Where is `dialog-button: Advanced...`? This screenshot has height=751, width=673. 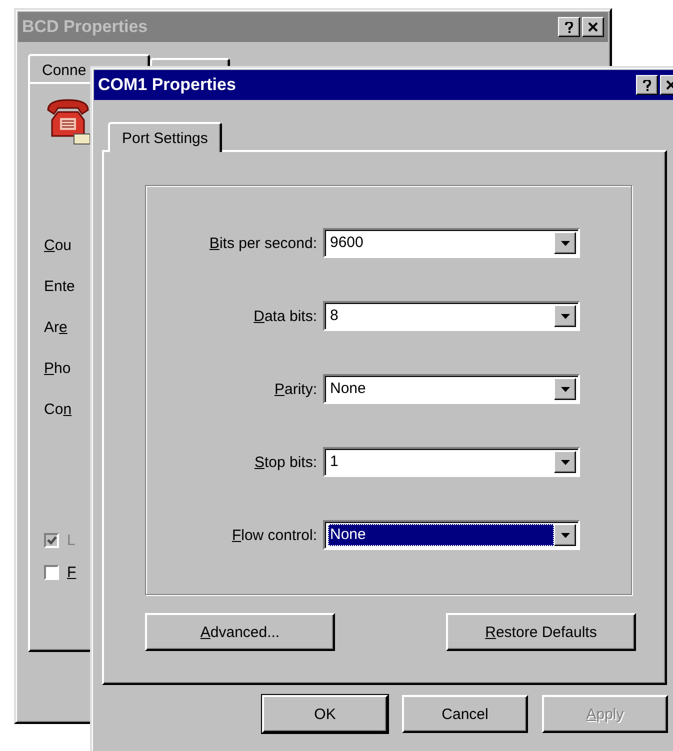 dialog-button: Advanced... is located at coordinates (240, 632).